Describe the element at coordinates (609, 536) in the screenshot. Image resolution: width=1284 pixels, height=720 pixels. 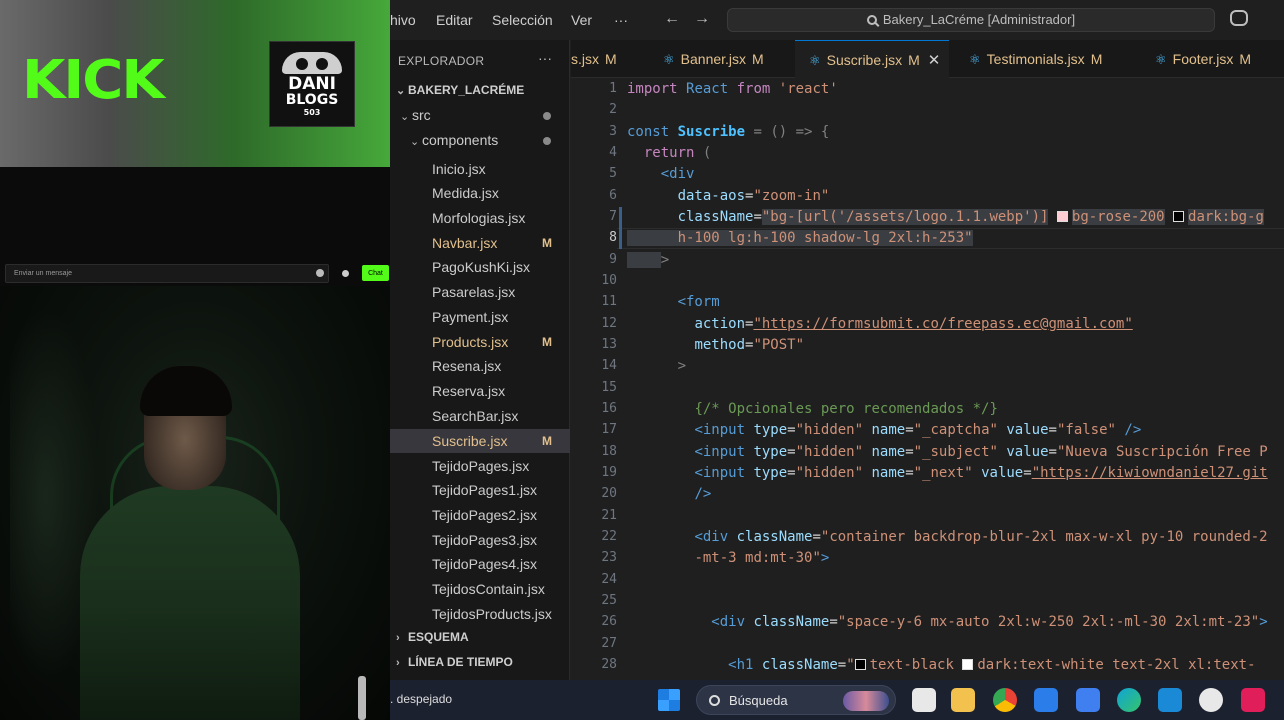
I see `line-number: 22` at that location.